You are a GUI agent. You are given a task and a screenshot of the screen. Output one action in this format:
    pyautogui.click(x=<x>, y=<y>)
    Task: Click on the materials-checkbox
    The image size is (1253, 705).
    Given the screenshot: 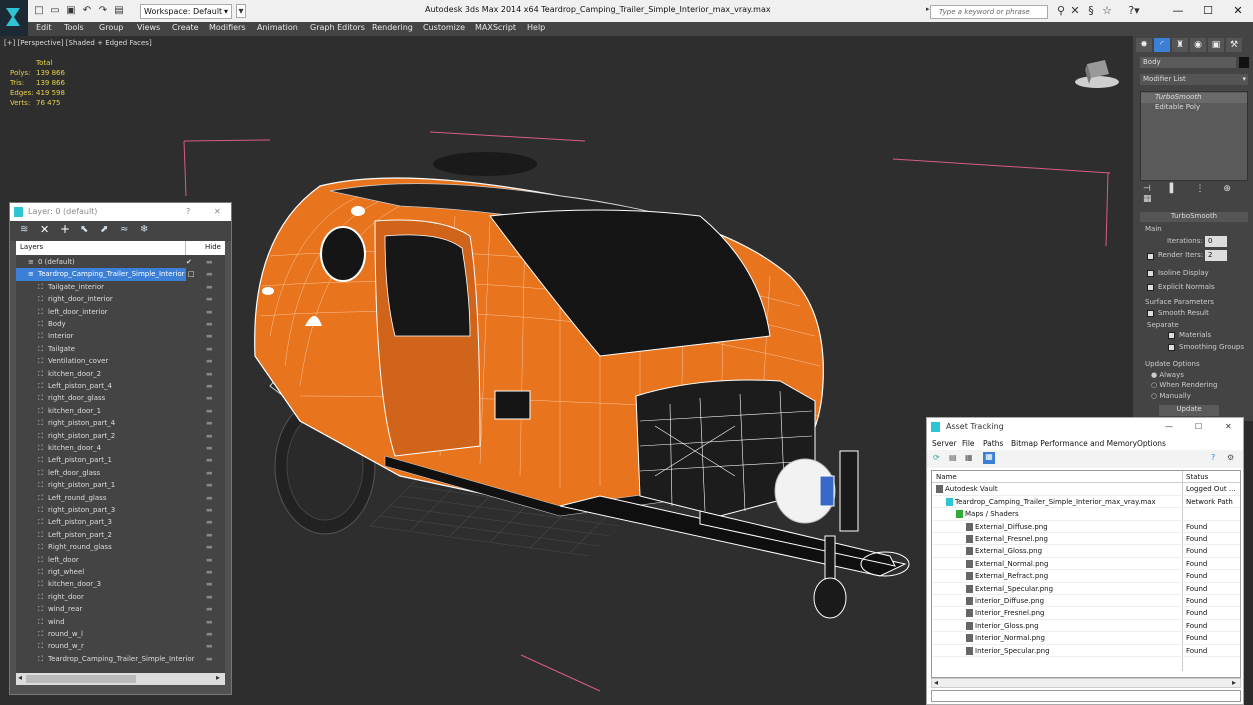 What is the action you would take?
    pyautogui.click(x=1171, y=335)
    